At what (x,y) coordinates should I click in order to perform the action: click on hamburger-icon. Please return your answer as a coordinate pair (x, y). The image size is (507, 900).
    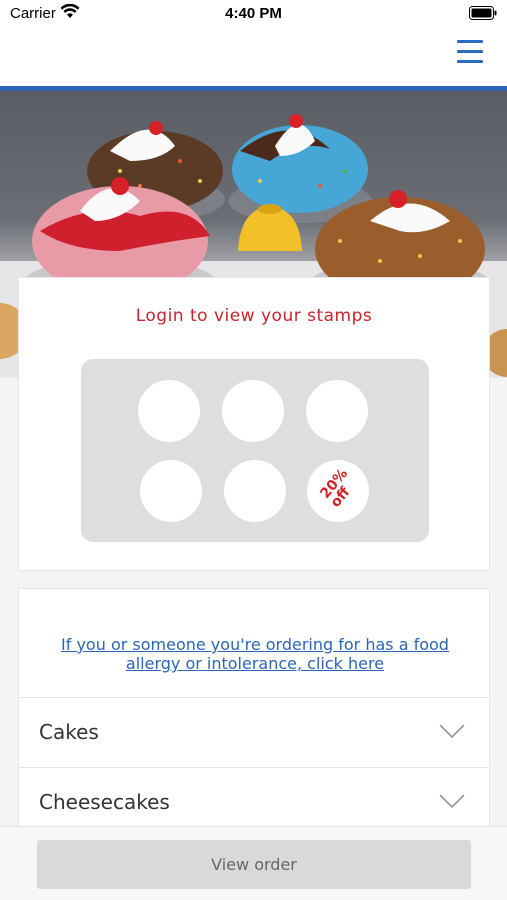
    Looking at the image, I should click on (470, 52).